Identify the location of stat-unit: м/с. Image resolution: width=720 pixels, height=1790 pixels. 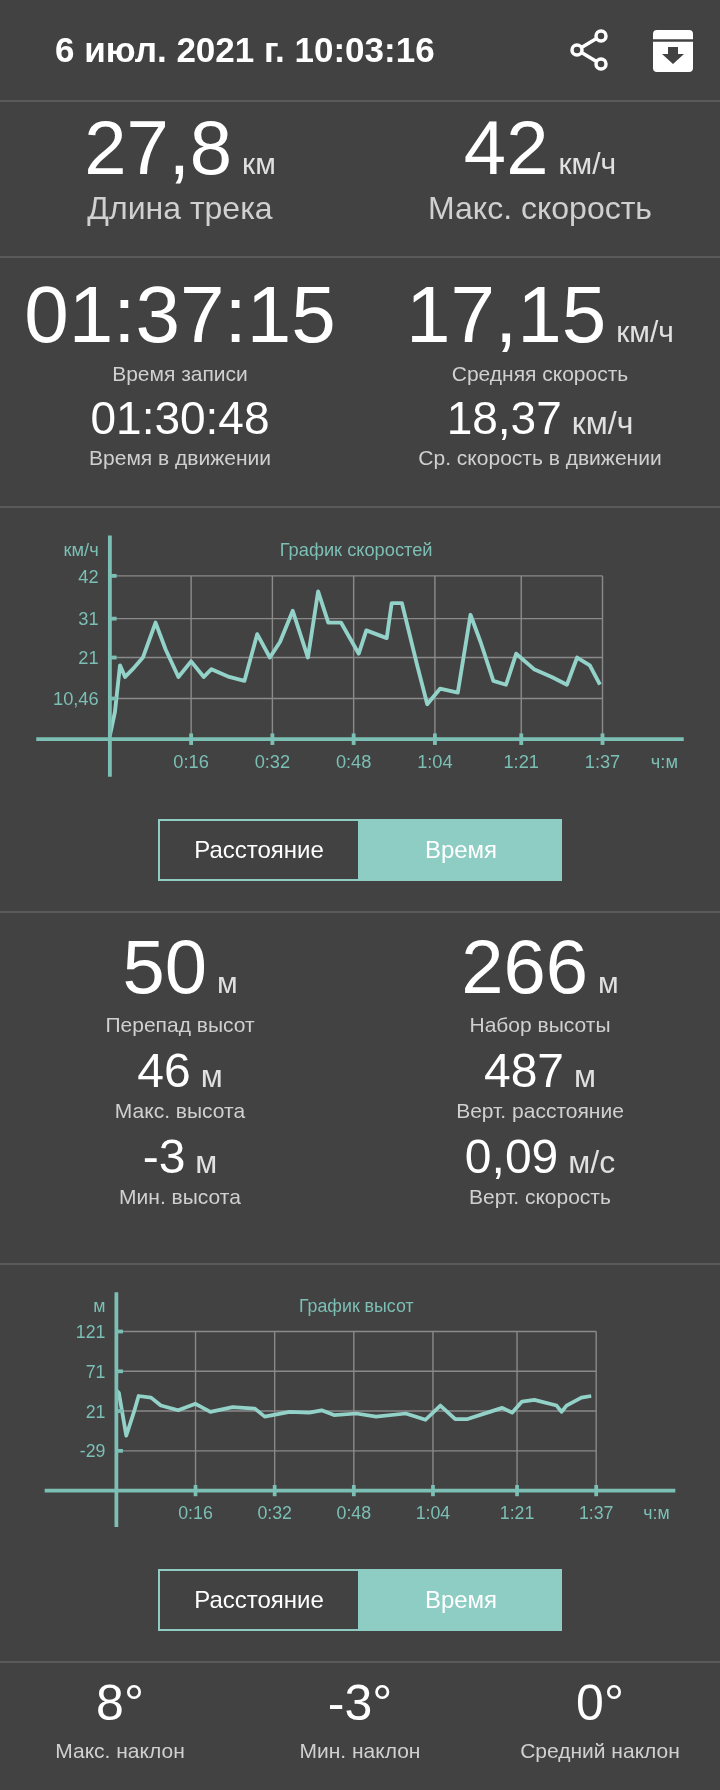
(592, 1162).